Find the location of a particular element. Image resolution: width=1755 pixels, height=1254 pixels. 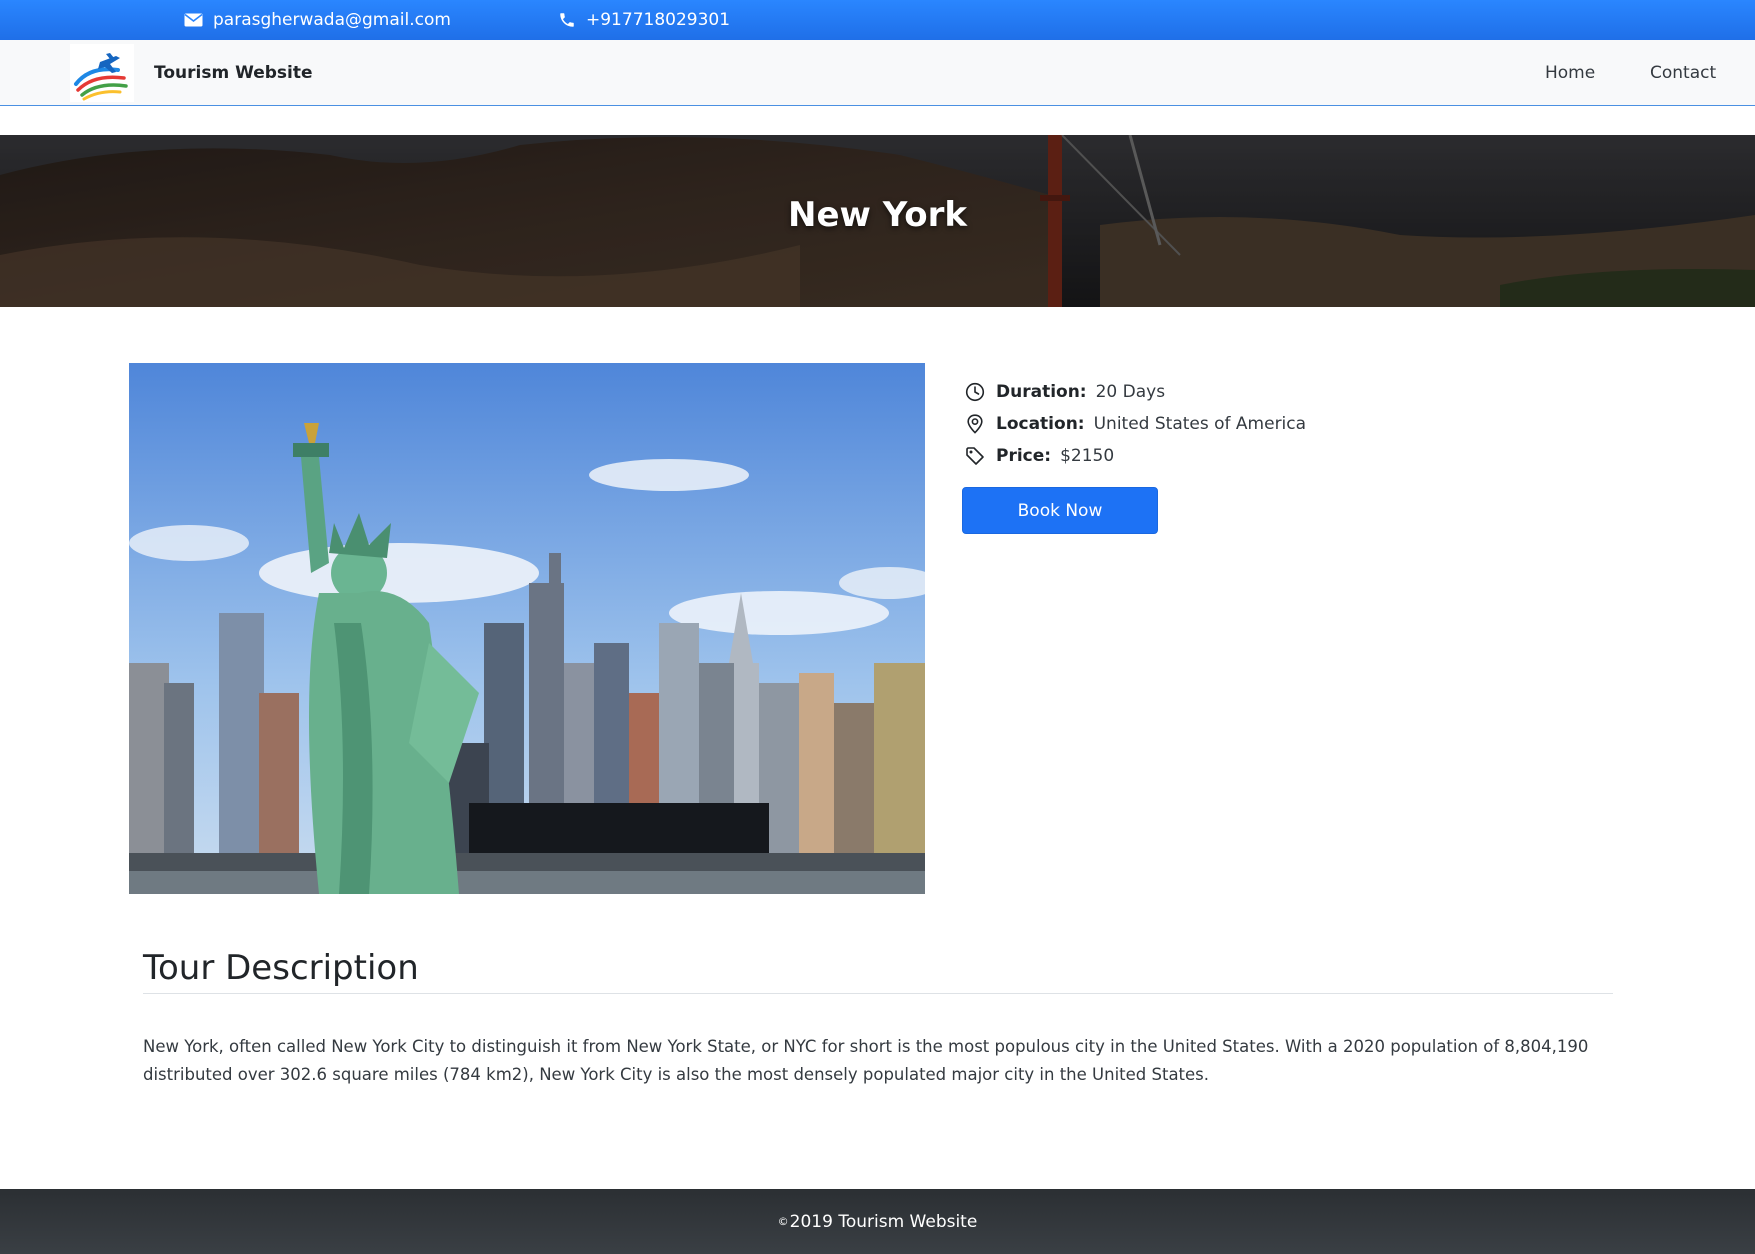

phone-contact: +917718029301 is located at coordinates (644, 20).